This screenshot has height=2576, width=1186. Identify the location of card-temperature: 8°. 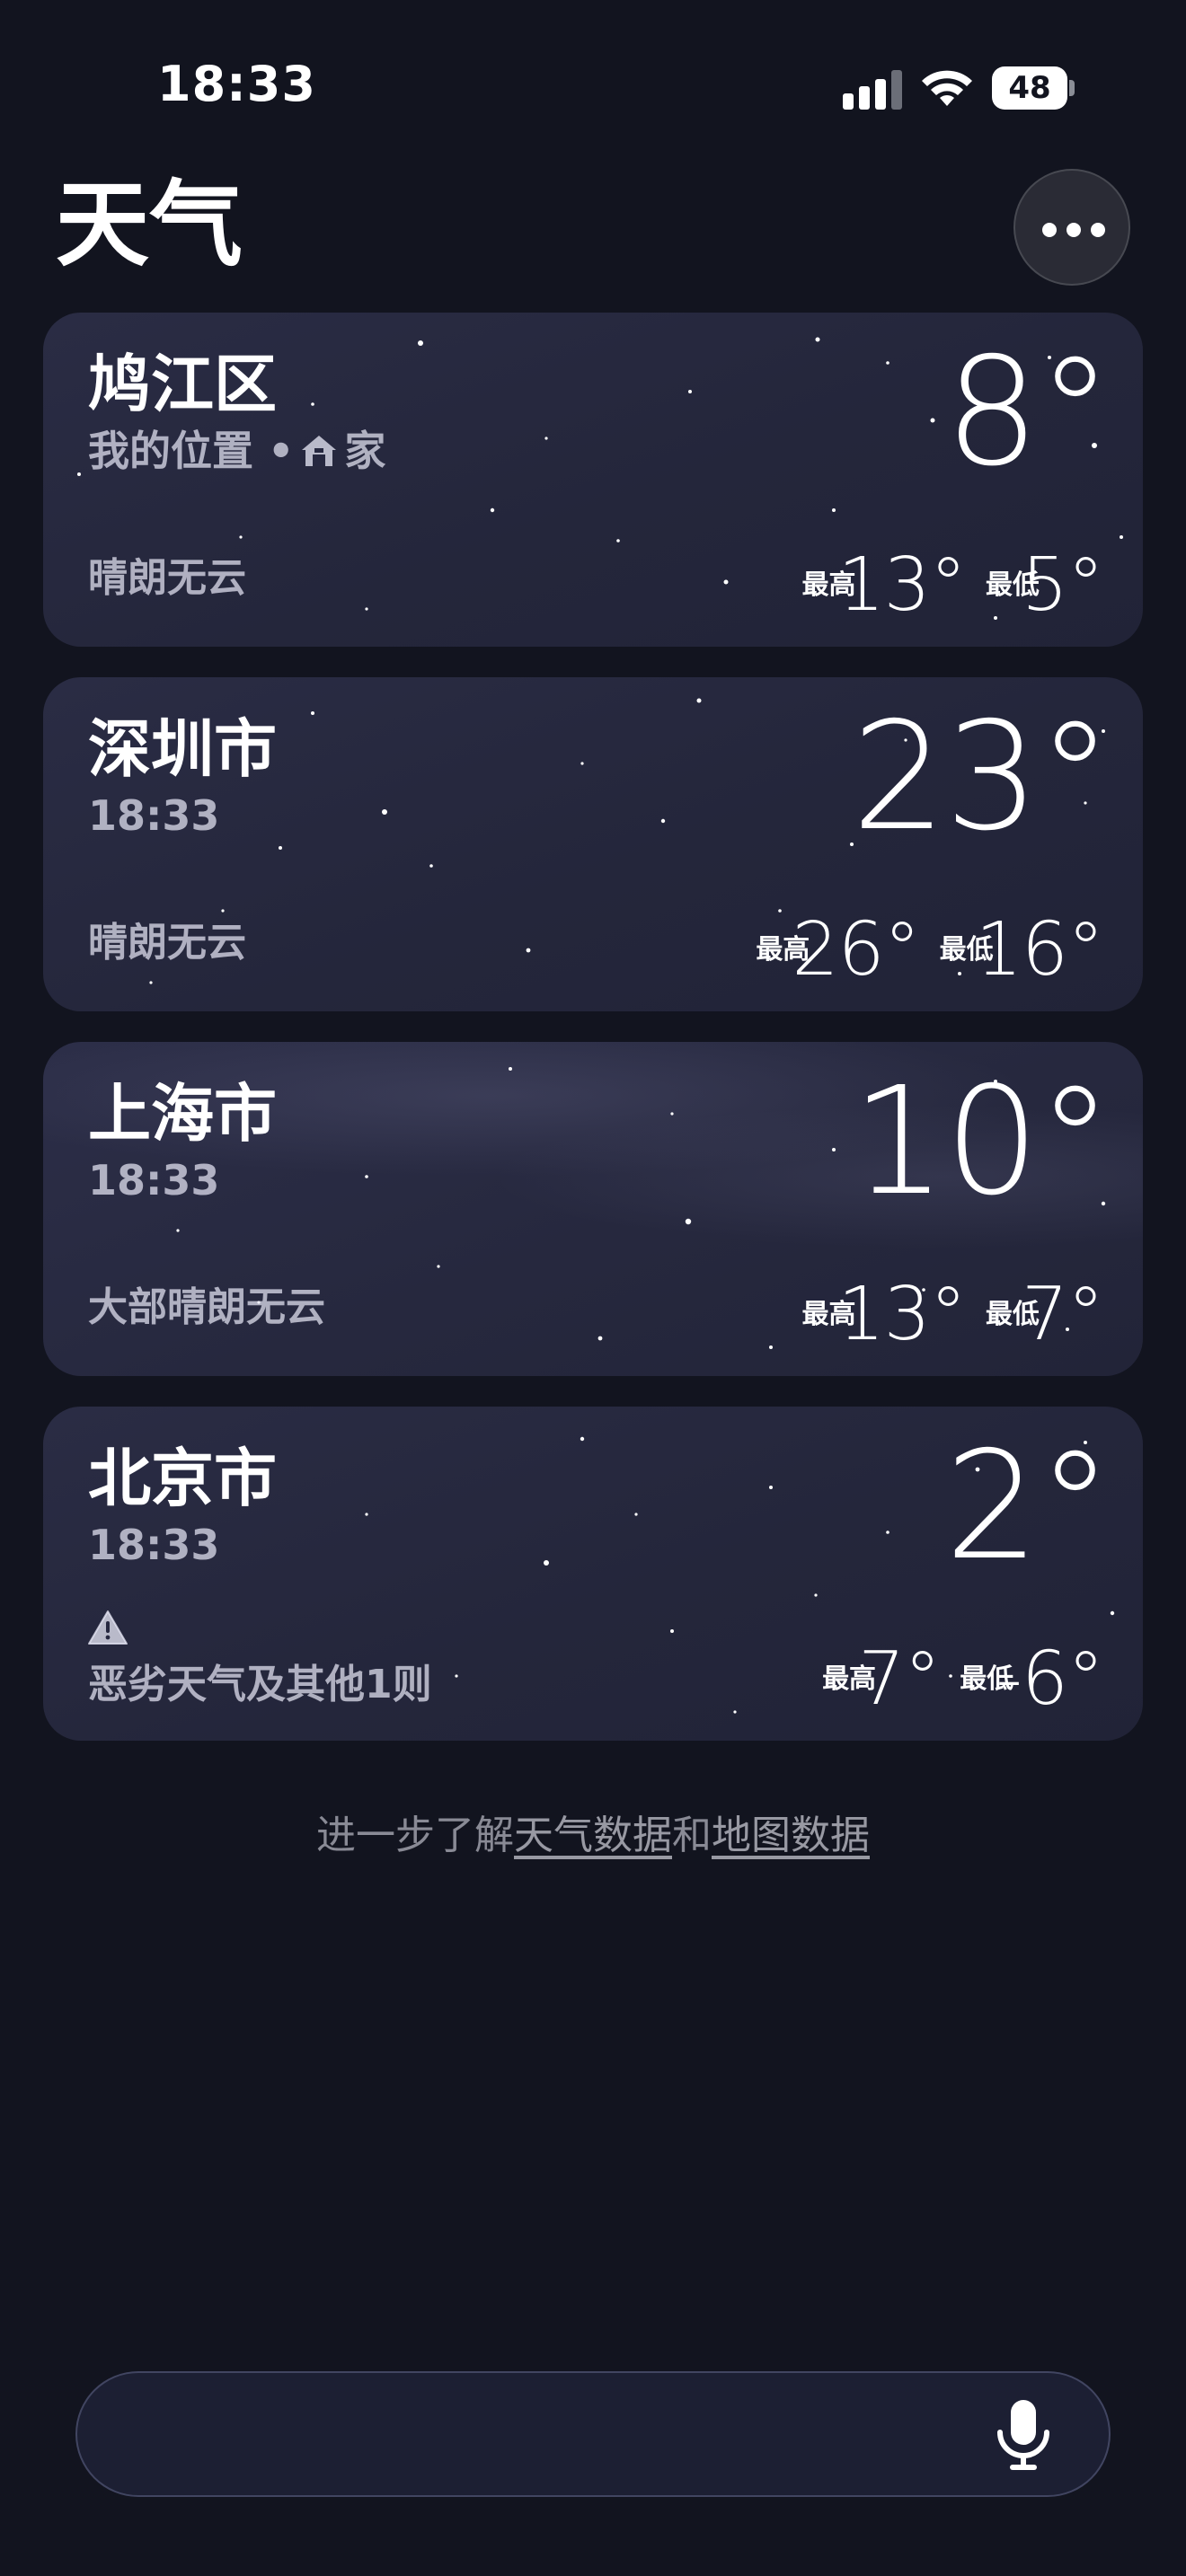
(1028, 412).